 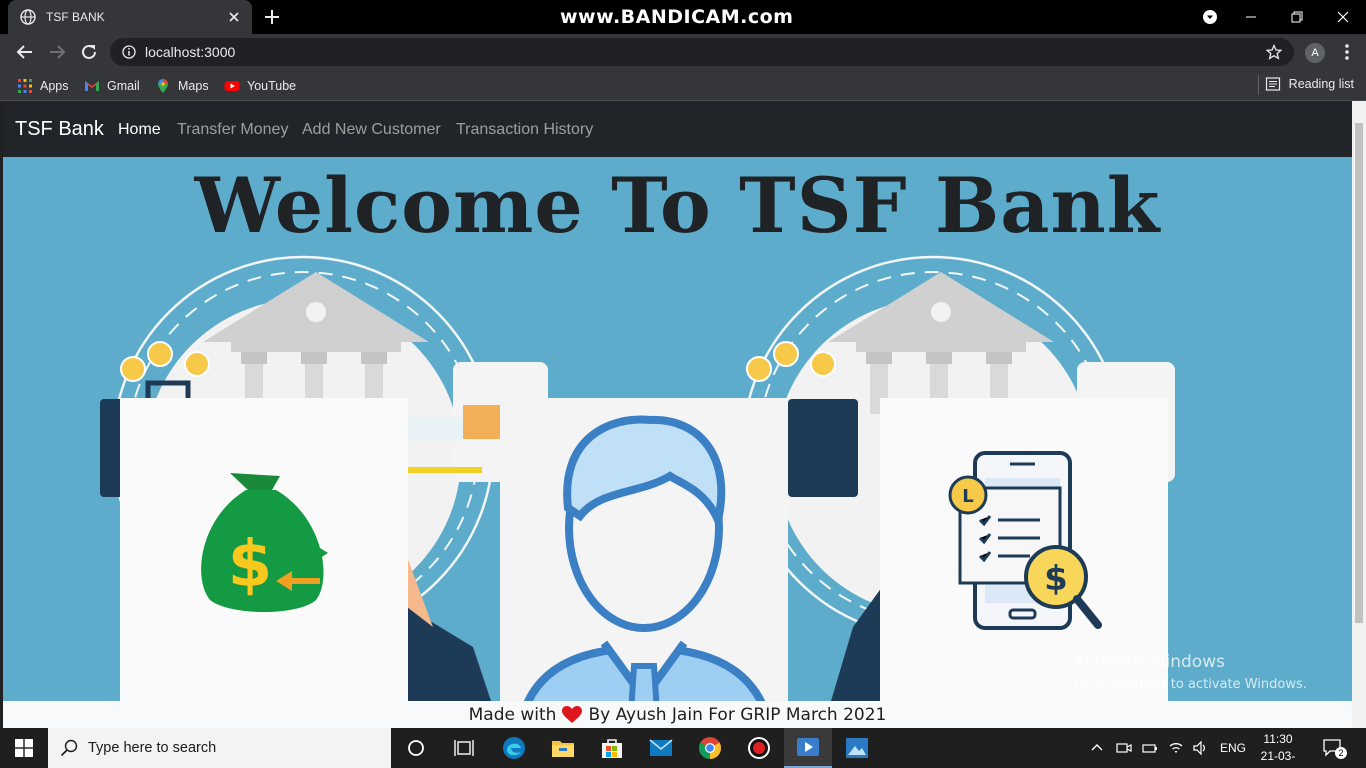 I want to click on close-icon, so click(x=234, y=17).